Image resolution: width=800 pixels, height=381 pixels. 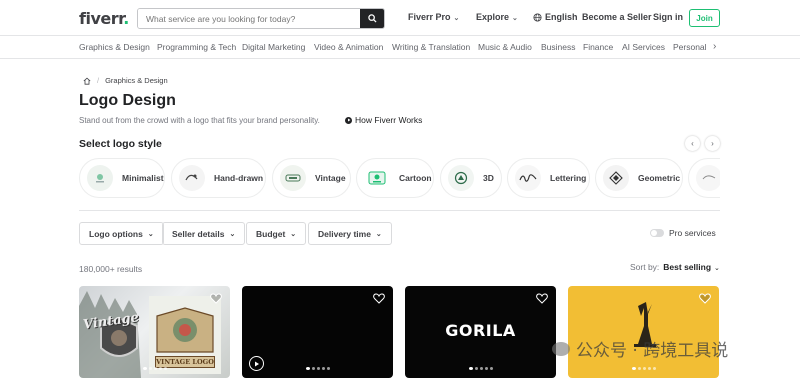 I want to click on style-chip-minimalist: Minimalist, so click(x=122, y=178).